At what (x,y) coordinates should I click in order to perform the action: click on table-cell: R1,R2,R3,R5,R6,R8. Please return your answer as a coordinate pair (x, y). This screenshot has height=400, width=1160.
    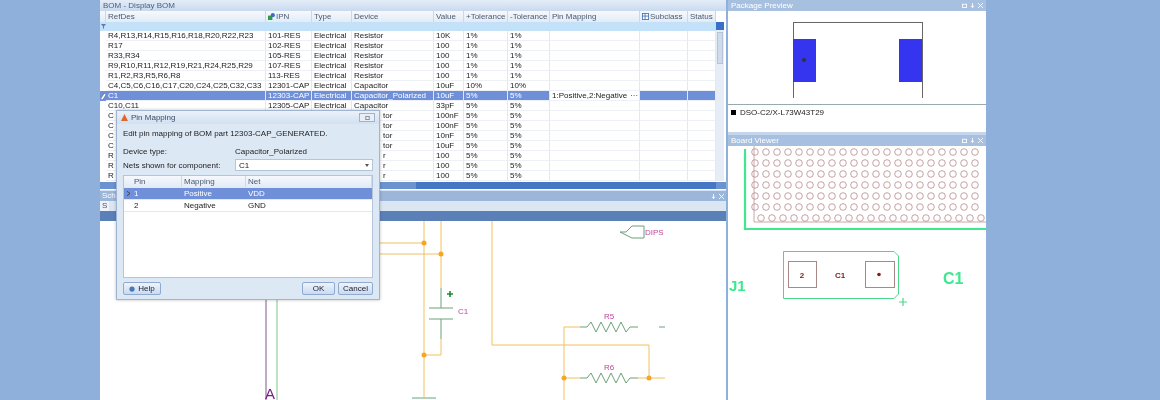
    Looking at the image, I should click on (144, 75).